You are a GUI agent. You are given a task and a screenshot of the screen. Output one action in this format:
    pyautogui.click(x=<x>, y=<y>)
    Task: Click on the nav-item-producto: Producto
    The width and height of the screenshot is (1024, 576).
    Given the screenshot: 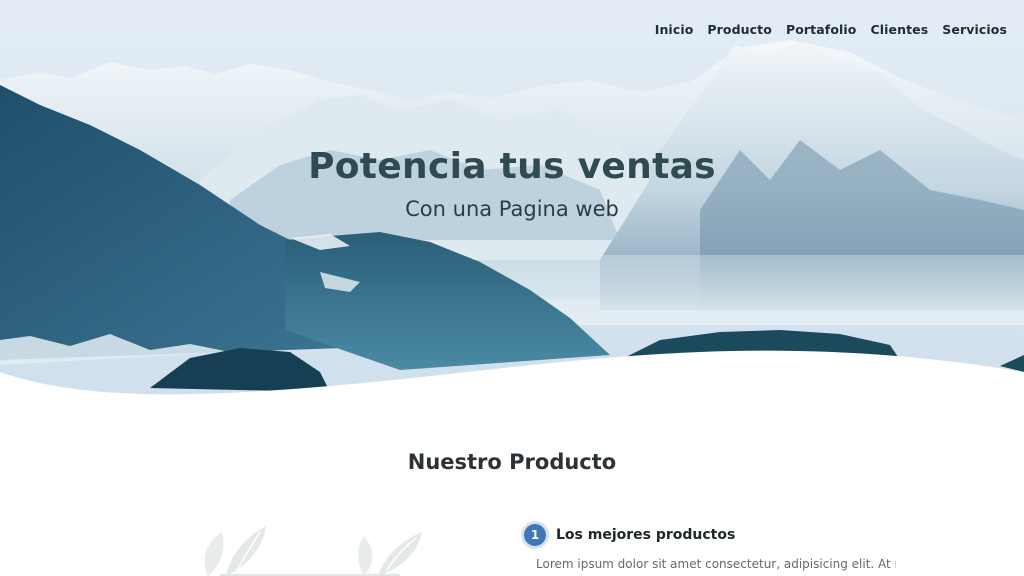 What is the action you would take?
    pyautogui.click(x=739, y=29)
    